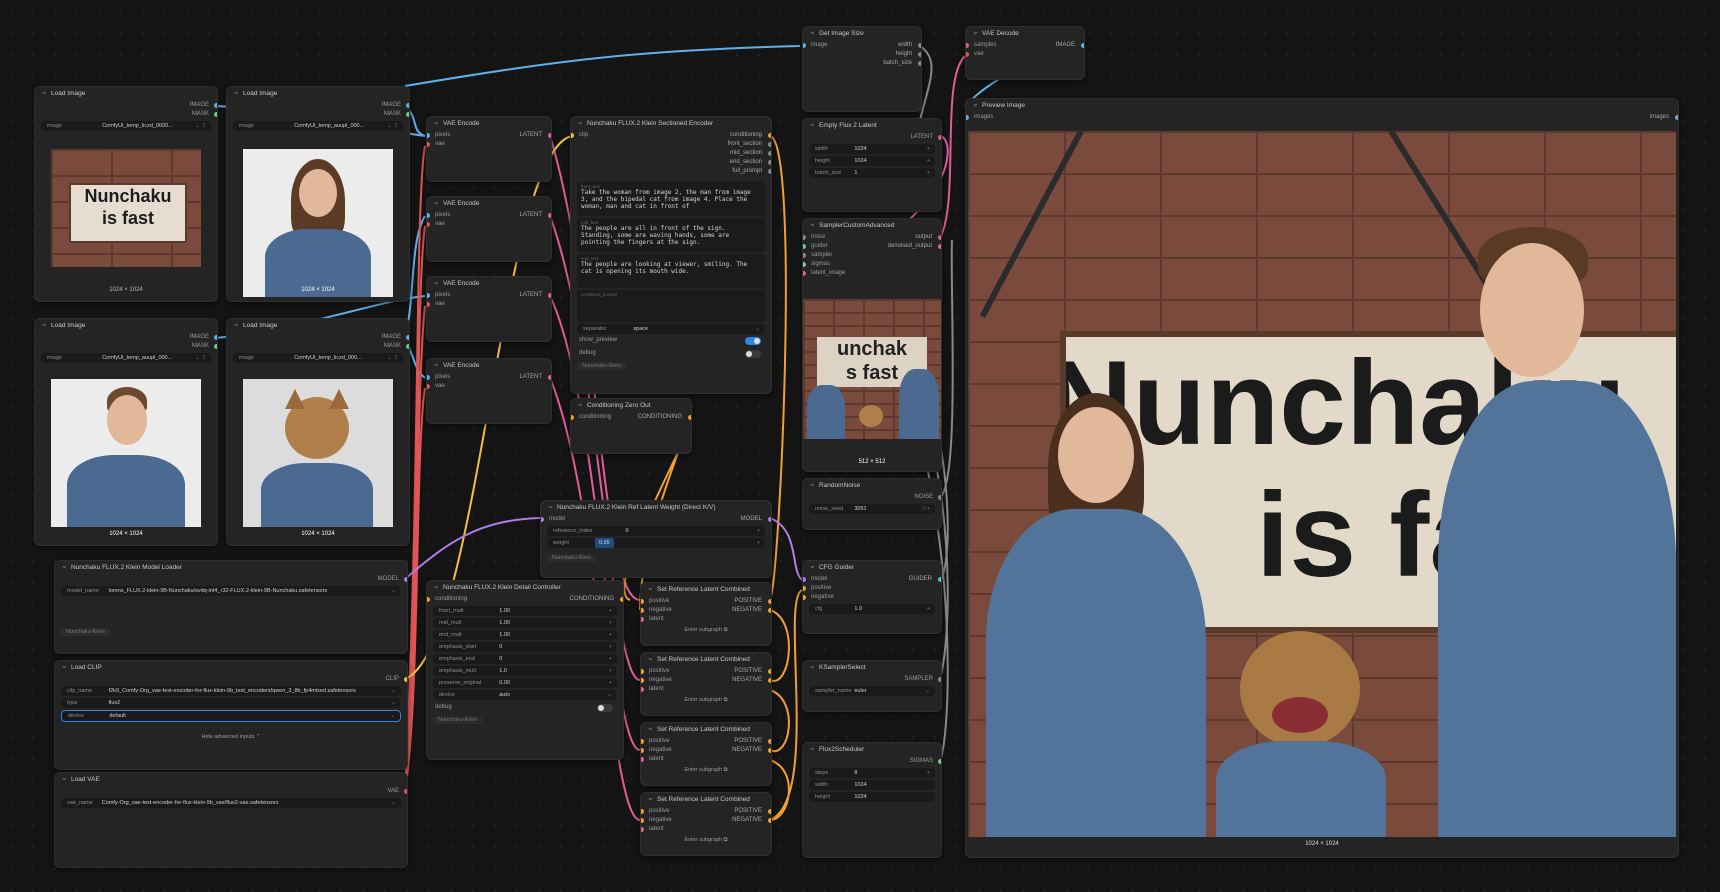 This screenshot has width=1720, height=892. Describe the element at coordinates (862, 45) in the screenshot. I see `input-image: image width` at that location.